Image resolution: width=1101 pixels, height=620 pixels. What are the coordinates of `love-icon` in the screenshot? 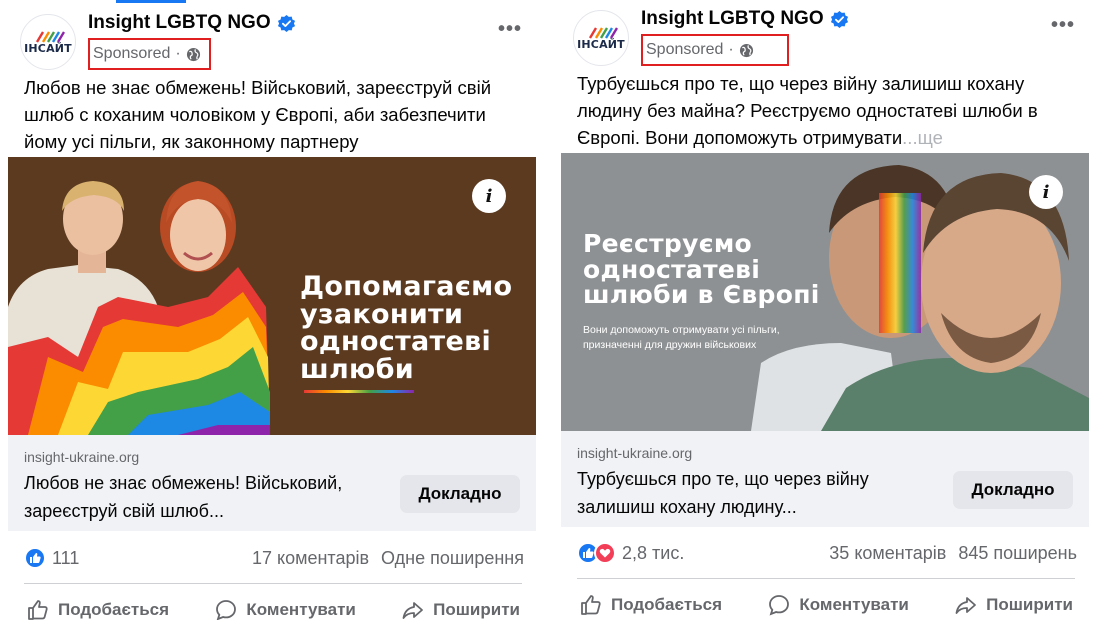 It's located at (605, 553).